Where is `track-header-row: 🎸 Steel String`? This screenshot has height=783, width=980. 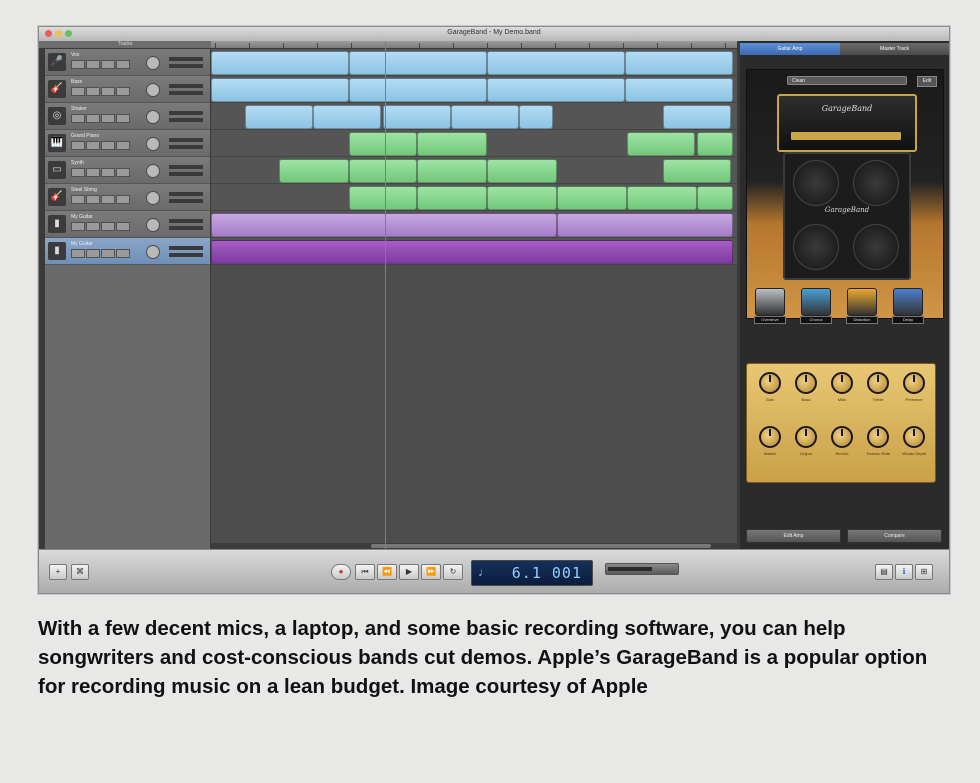 track-header-row: 🎸 Steel String is located at coordinates (127, 197).